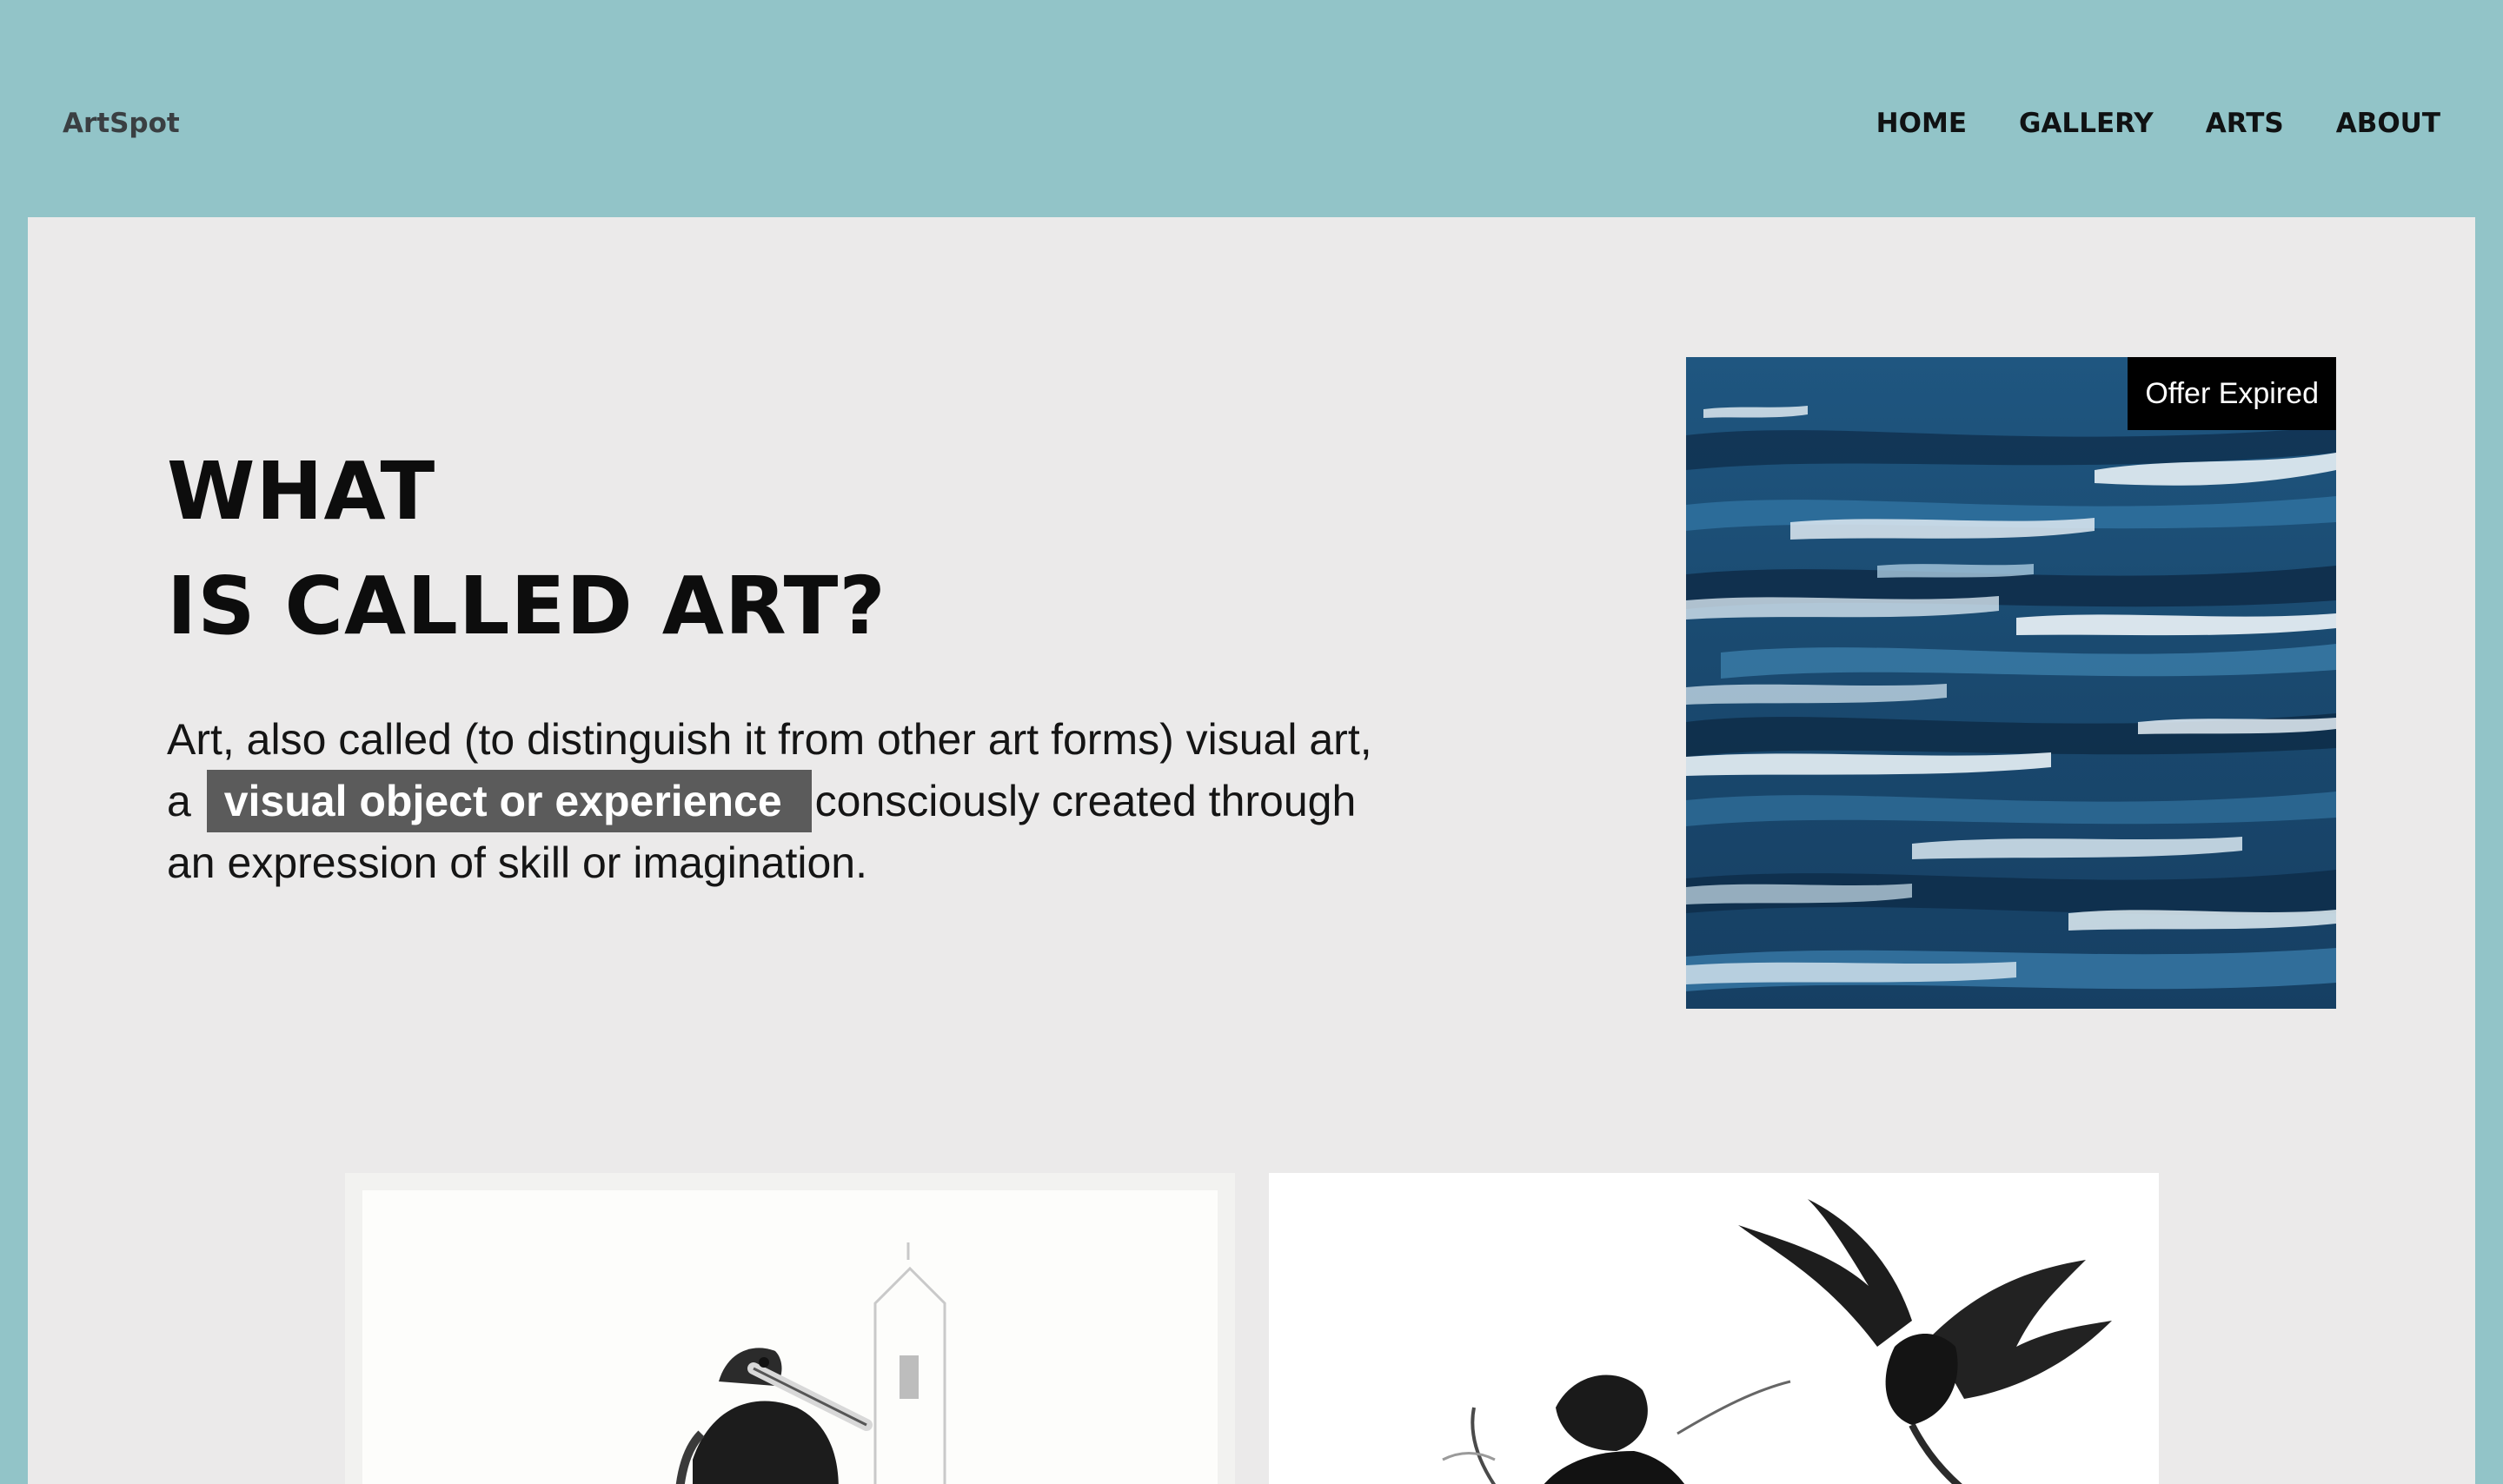  I want to click on hero-title-line-2: IS CALLED ART?, so click(526, 606).